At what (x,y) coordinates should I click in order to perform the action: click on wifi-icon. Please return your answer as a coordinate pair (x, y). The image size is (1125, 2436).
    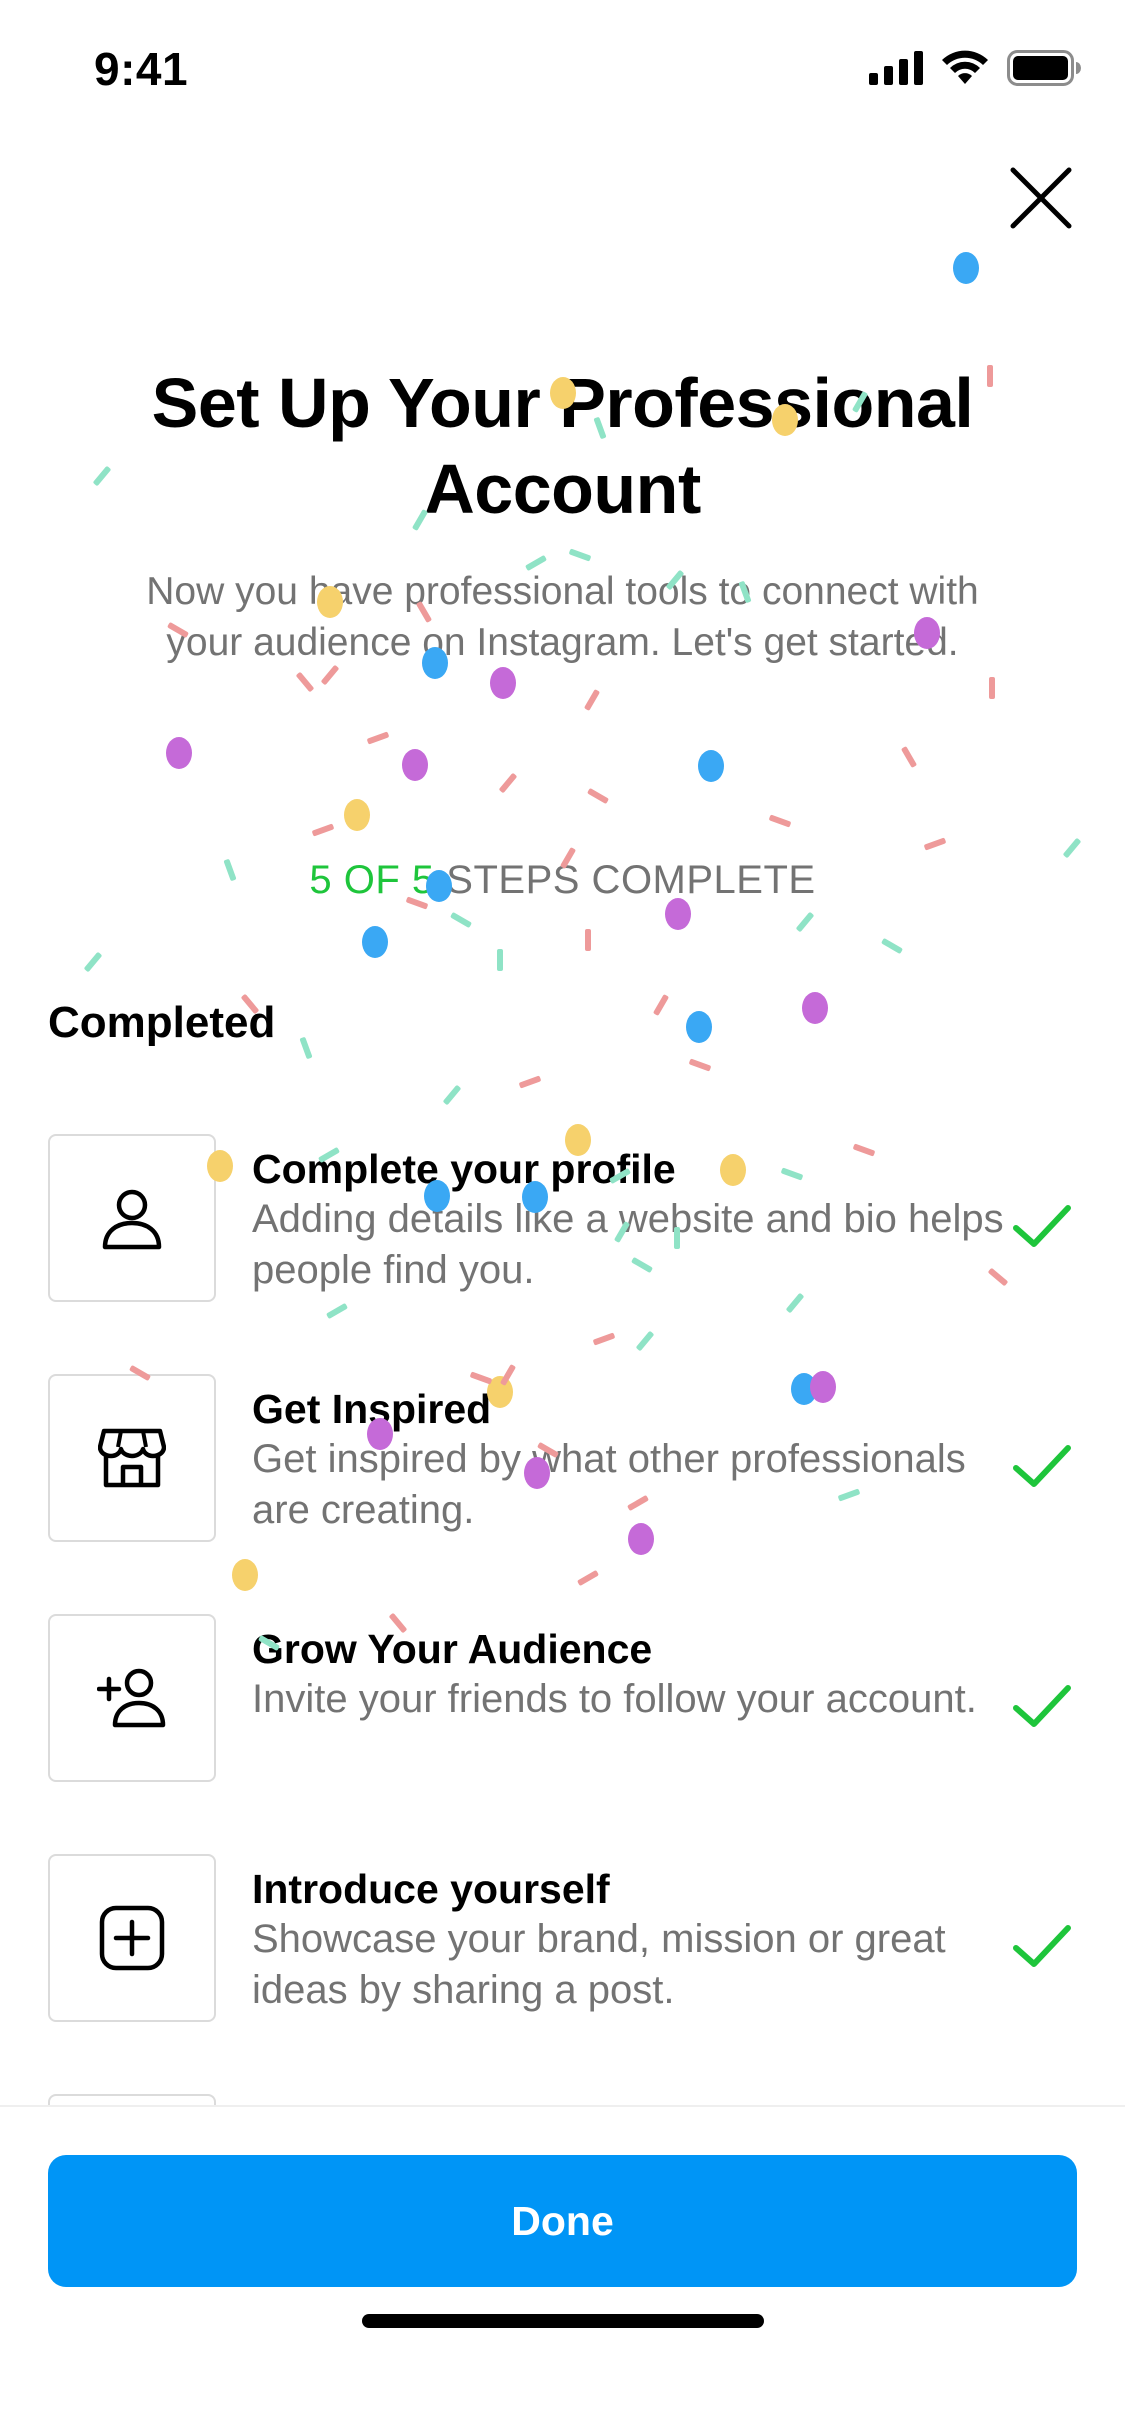
    Looking at the image, I should click on (965, 67).